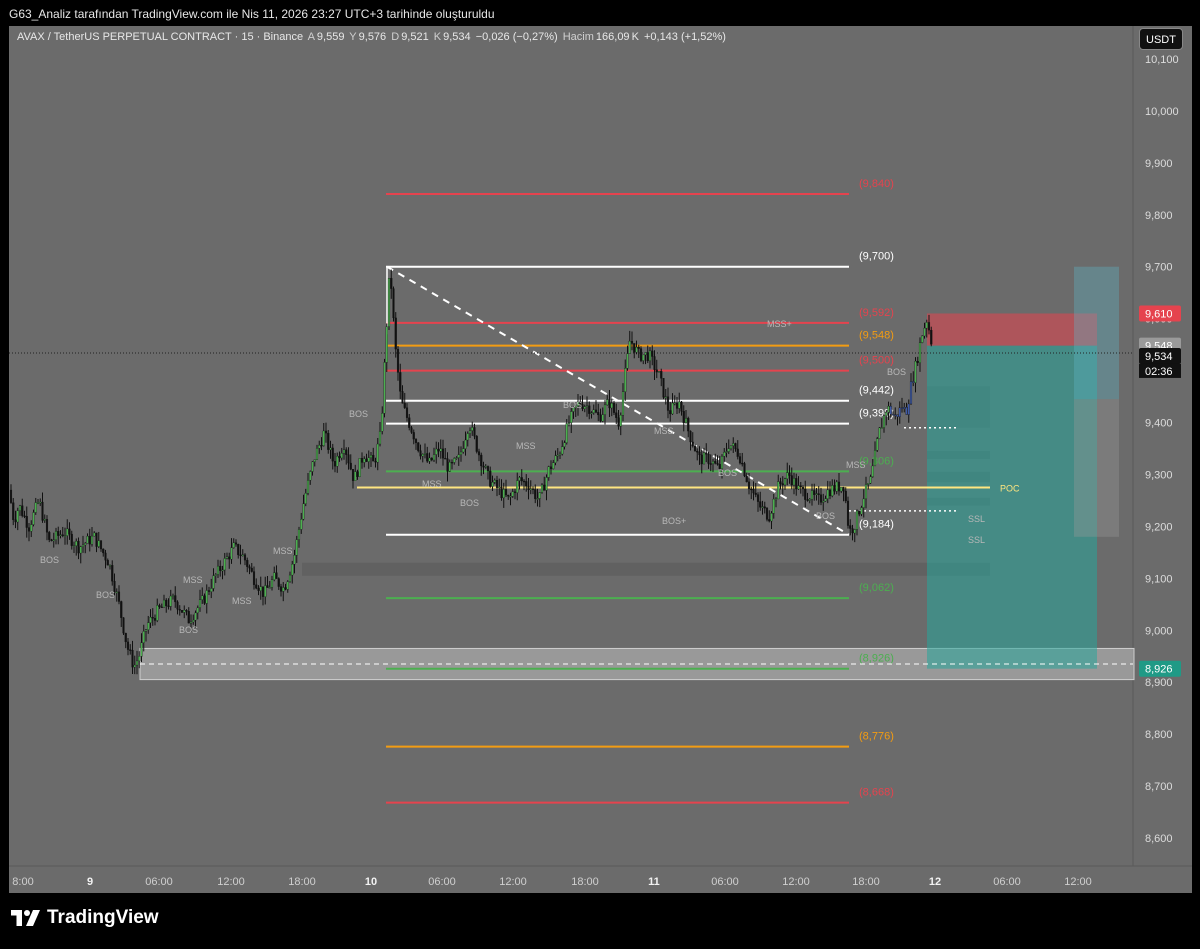 The height and width of the screenshot is (949, 1200). What do you see at coordinates (1078, 882) in the screenshot?
I see `x-tick-label: 12:00` at bounding box center [1078, 882].